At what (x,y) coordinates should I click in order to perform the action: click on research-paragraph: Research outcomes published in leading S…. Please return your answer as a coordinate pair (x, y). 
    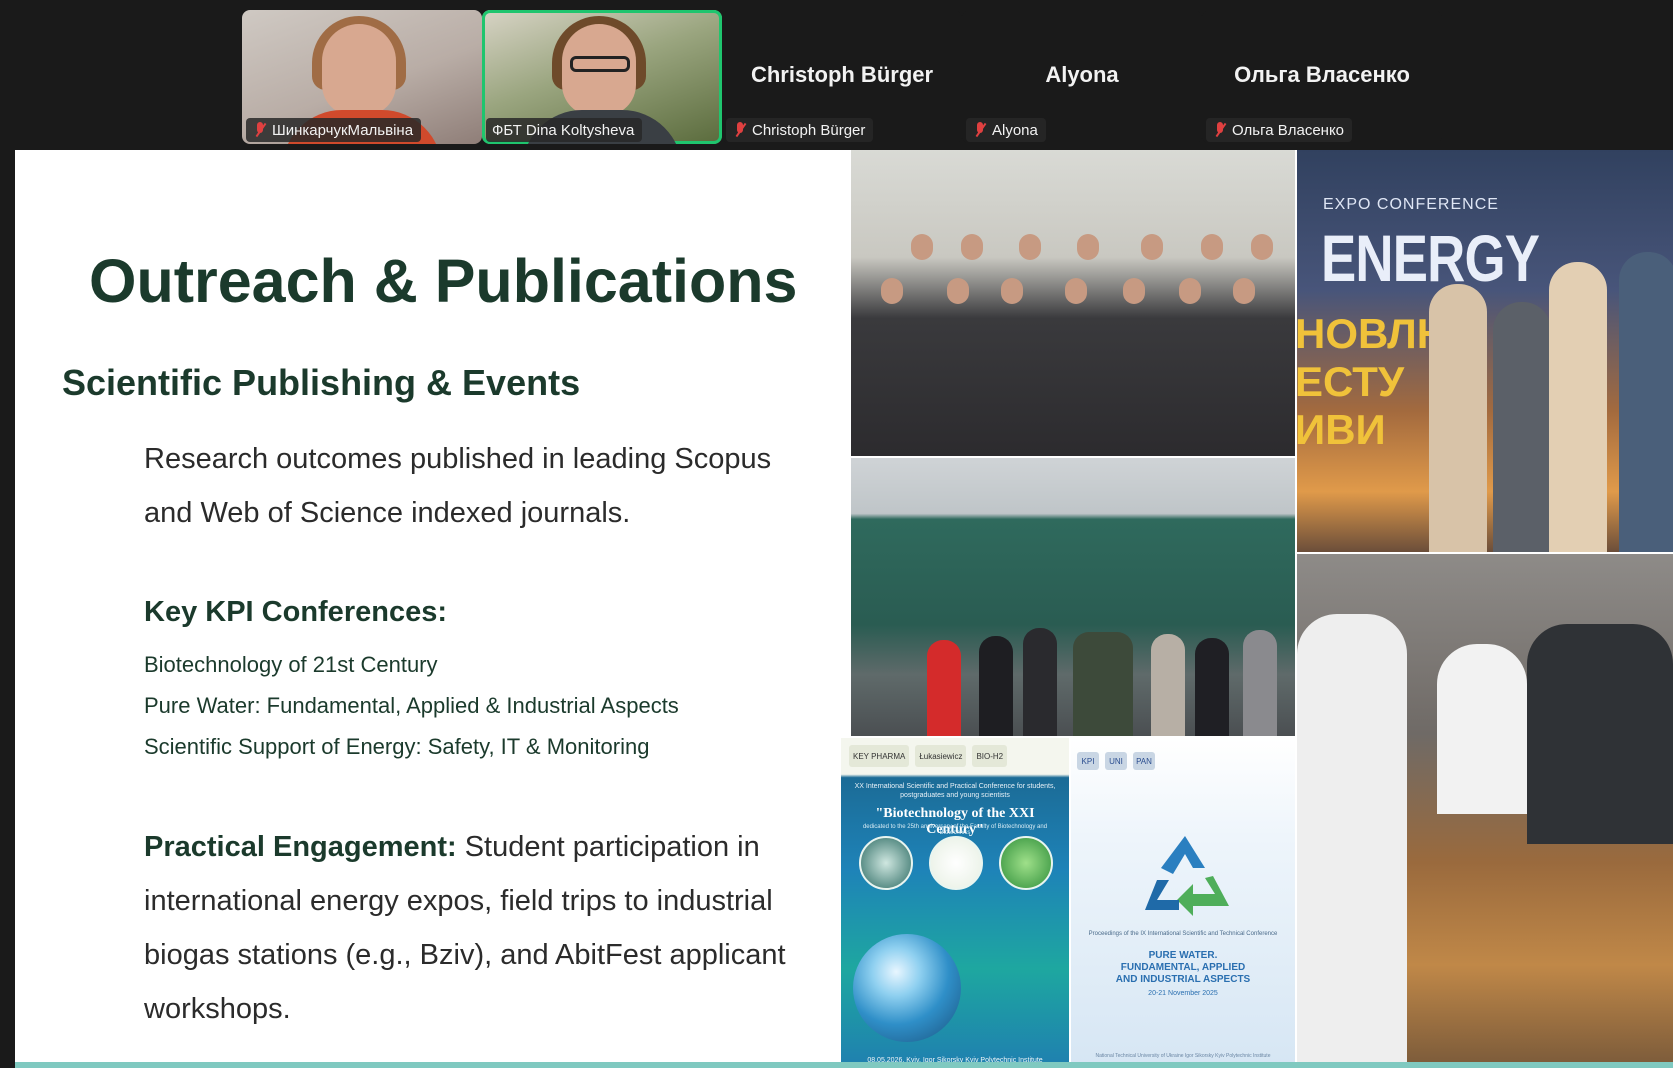
    Looking at the image, I should click on (458, 486).